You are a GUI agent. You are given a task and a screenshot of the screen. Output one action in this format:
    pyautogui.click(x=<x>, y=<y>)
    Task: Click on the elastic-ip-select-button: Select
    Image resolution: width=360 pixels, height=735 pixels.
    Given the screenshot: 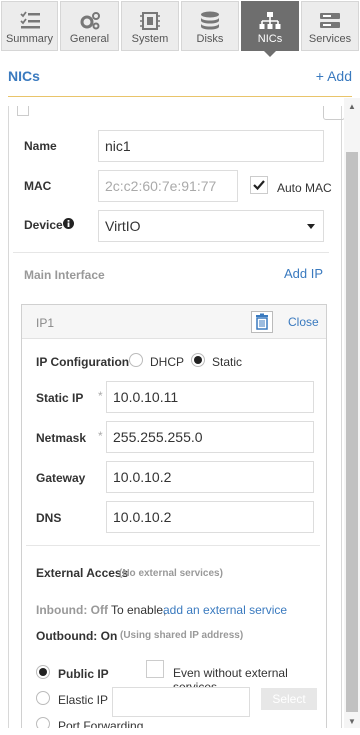 What is the action you would take?
    pyautogui.click(x=289, y=699)
    